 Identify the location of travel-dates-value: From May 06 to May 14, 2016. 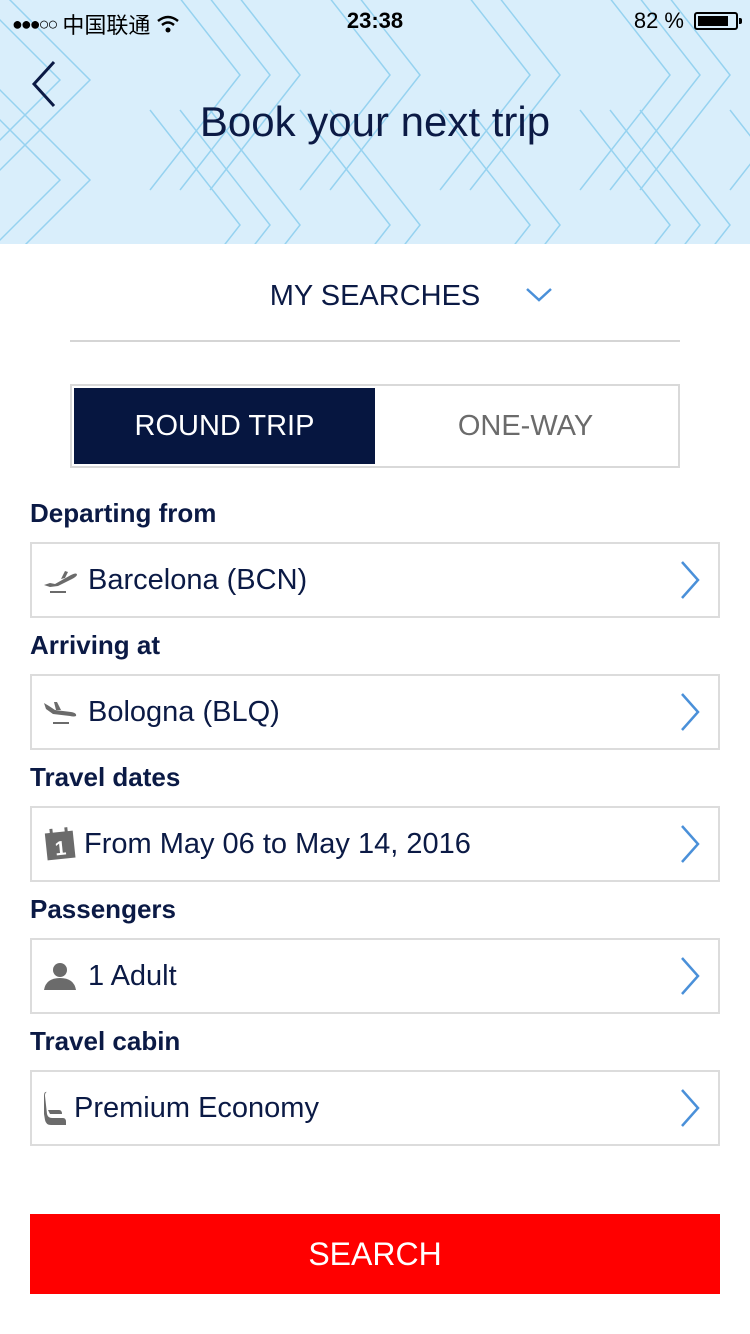
(277, 843).